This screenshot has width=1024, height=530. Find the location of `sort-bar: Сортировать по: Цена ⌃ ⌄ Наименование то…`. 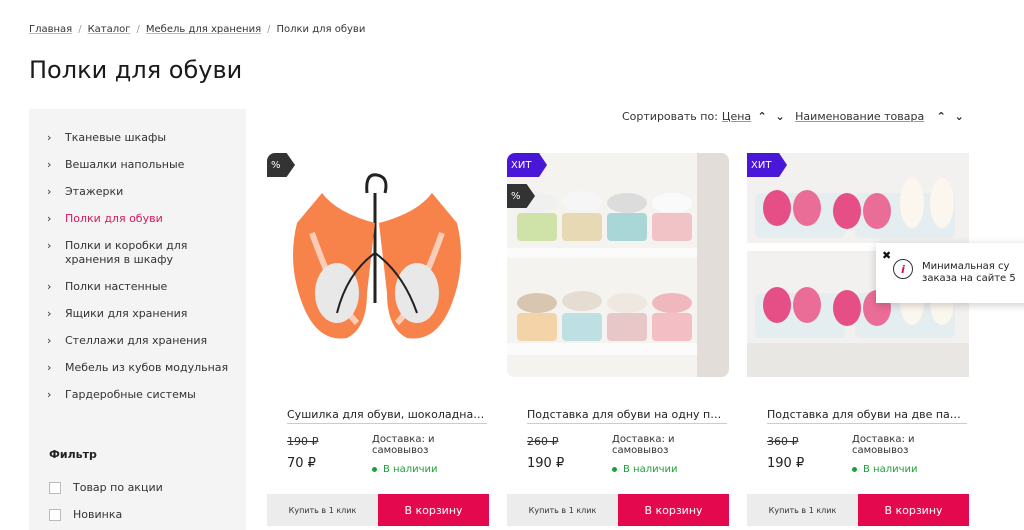

sort-bar: Сортировать по: Цена ⌃ ⌄ Наименование то… is located at coordinates (794, 116).